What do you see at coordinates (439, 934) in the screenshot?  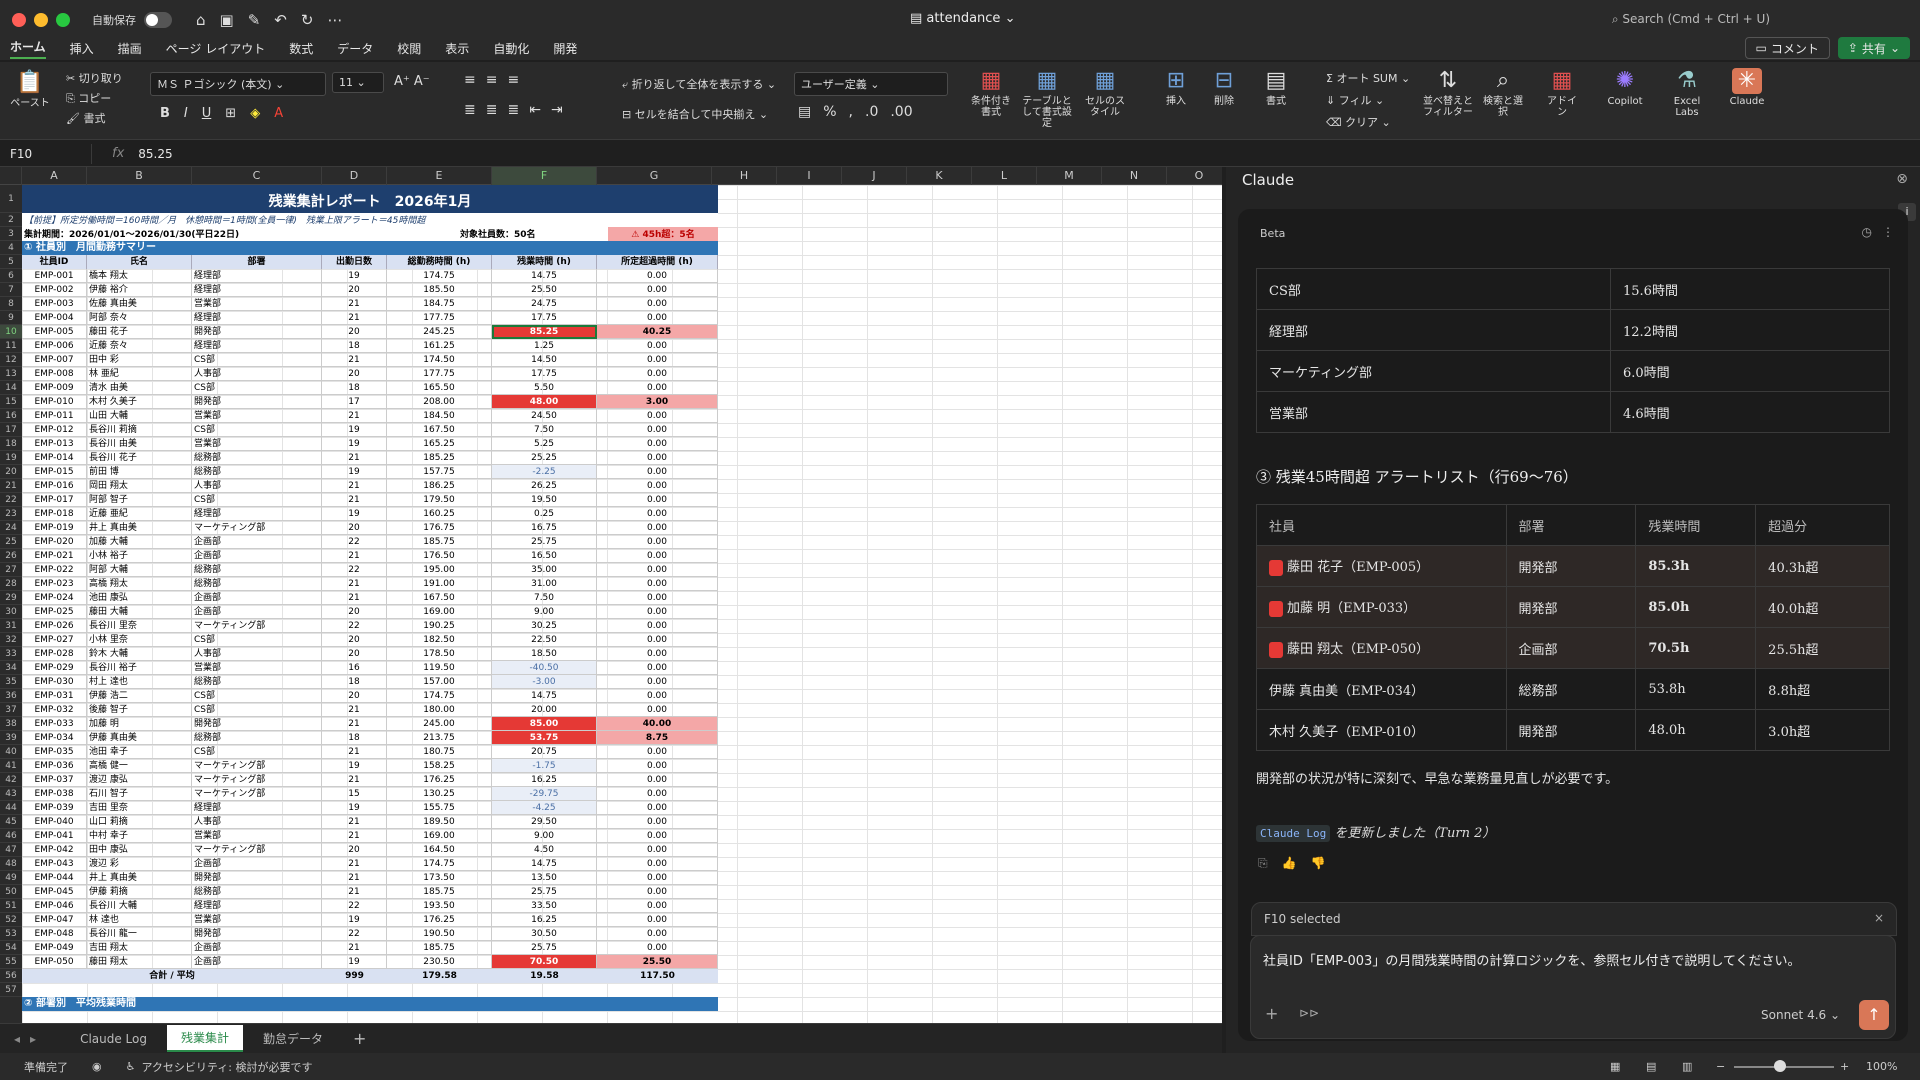 I see `table-cell: 190.50` at bounding box center [439, 934].